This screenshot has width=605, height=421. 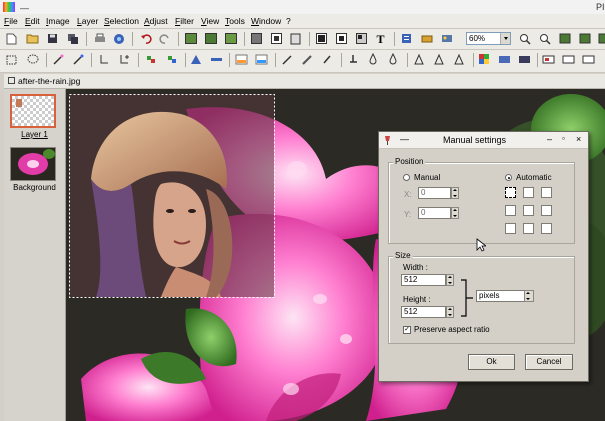 What do you see at coordinates (549, 139) in the screenshot?
I see `minimize-icon: –` at bounding box center [549, 139].